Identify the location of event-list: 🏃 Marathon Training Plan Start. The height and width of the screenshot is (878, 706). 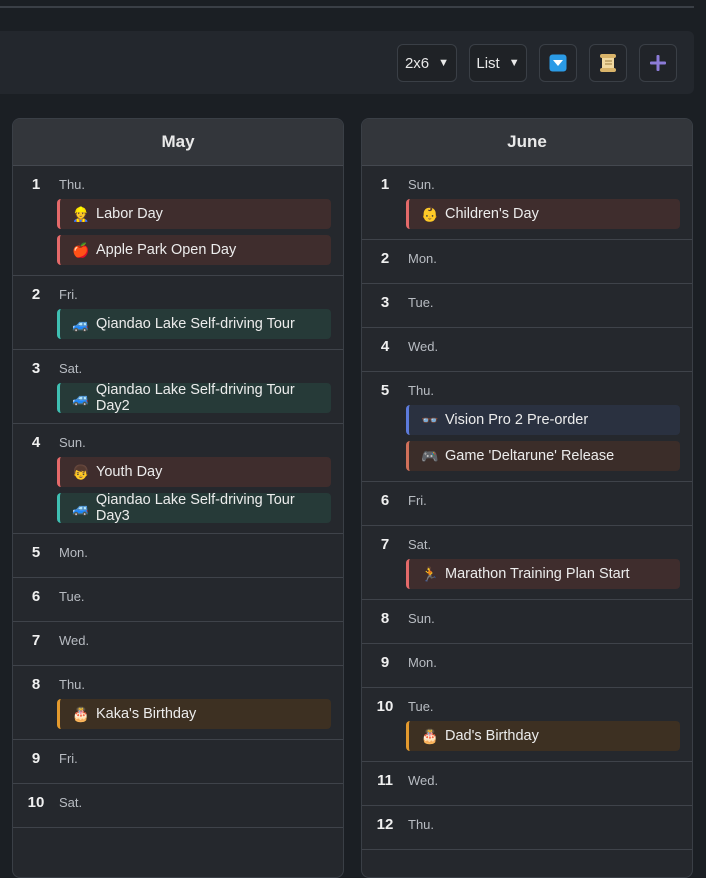
(543, 574).